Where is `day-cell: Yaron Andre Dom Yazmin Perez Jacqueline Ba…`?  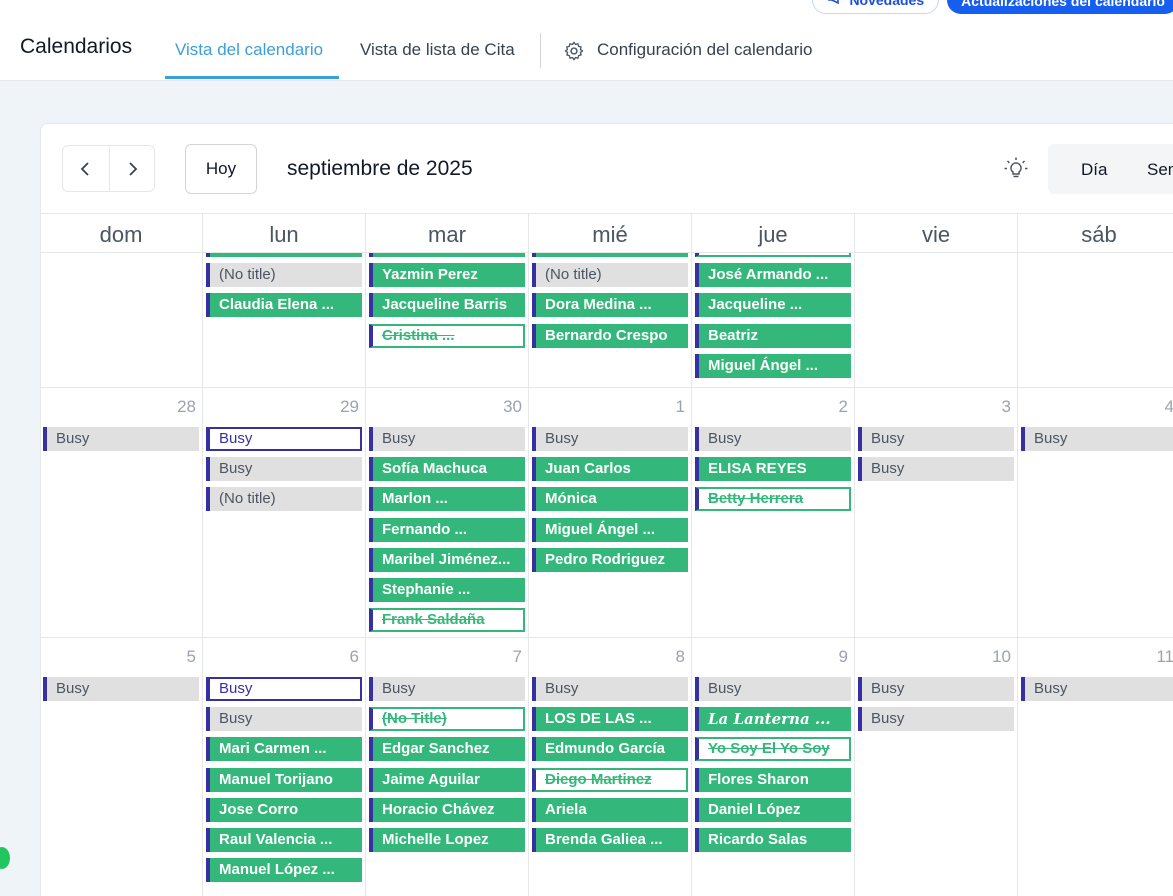
day-cell: Yaron Andre Dom Yazmin Perez Jacqueline Ba… is located at coordinates (447, 320).